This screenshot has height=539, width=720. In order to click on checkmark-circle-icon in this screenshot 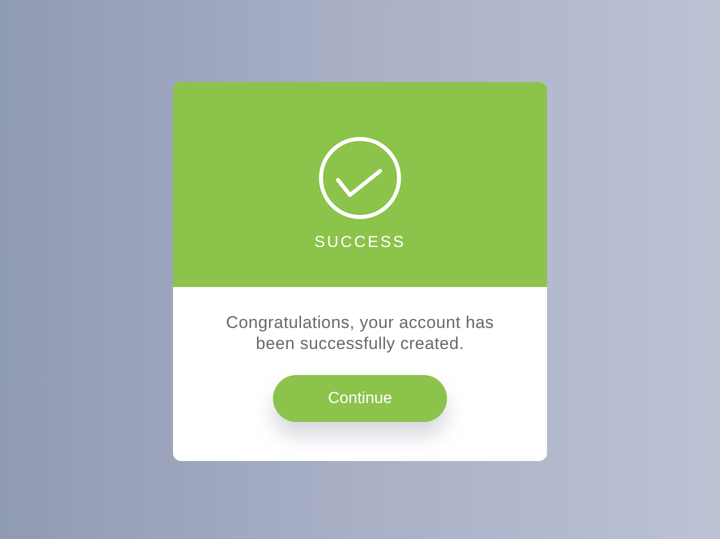, I will do `click(360, 178)`.